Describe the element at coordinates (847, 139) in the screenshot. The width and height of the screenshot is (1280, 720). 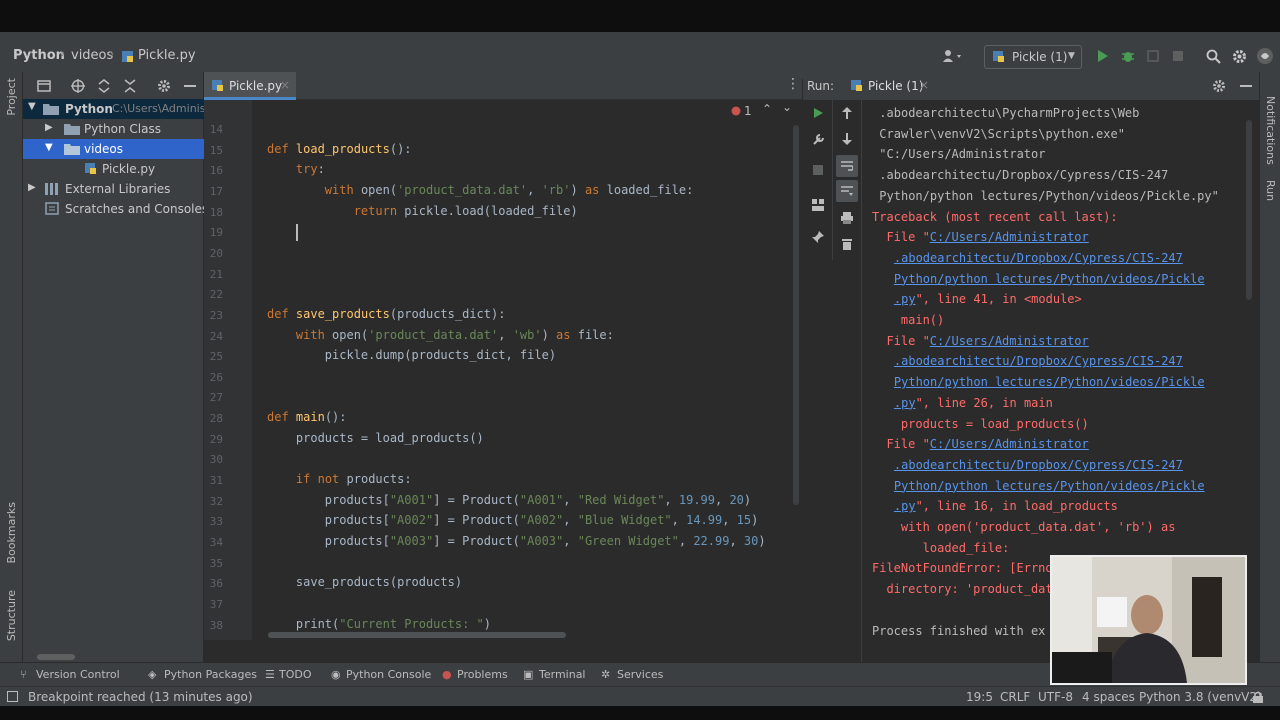
I see `arrow-down-icon` at that location.